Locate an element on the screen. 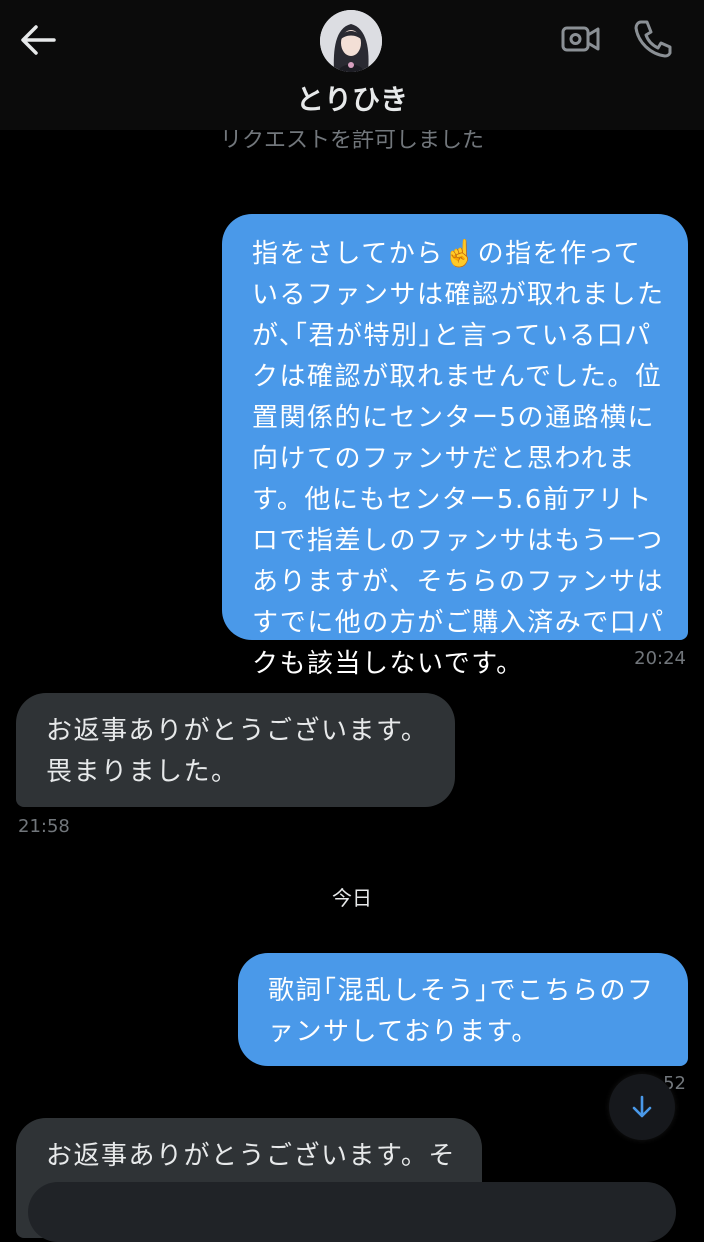  message-text: 歌詞｢混乱しそう｣でこちらのファンサしております。 is located at coordinates (461, 1011).